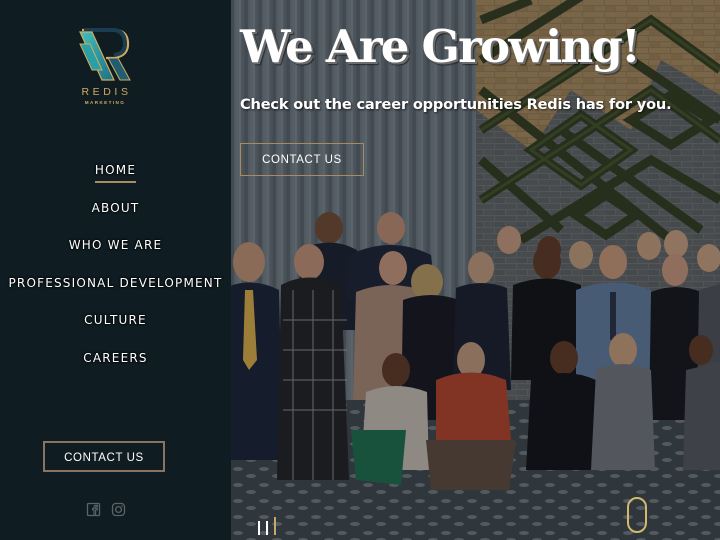  What do you see at coordinates (115, 367) in the screenshot?
I see `nav-item-careers: CAREERS` at bounding box center [115, 367].